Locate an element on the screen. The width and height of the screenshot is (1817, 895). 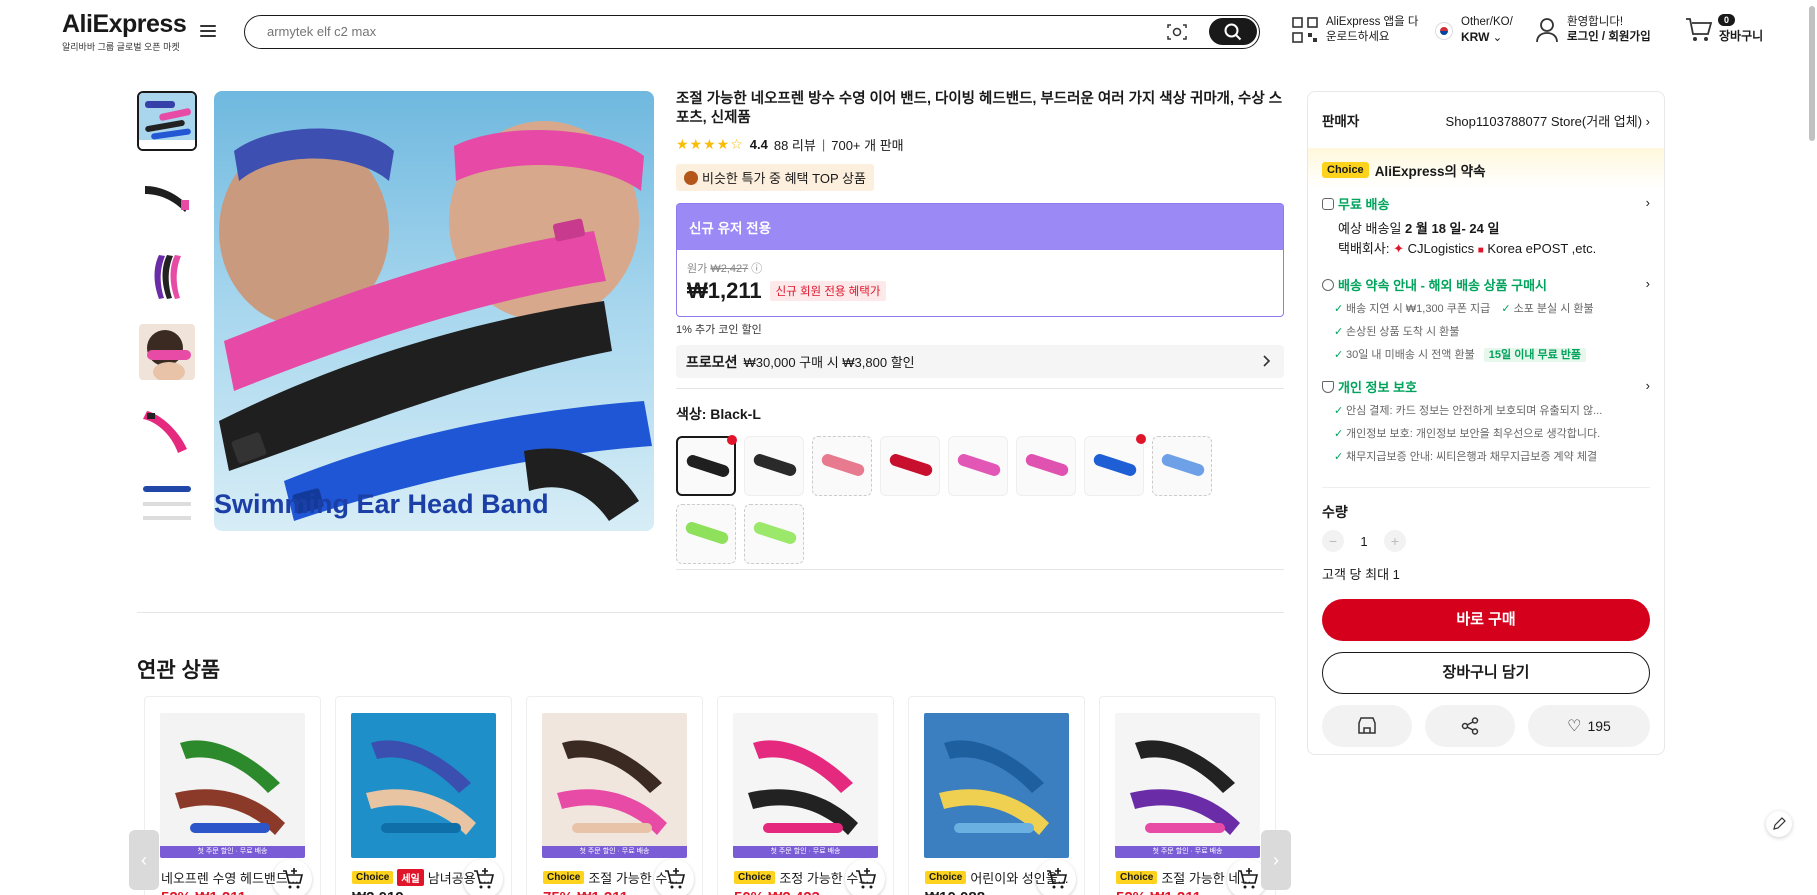
heart-icon: ♡ is located at coordinates (1574, 726).